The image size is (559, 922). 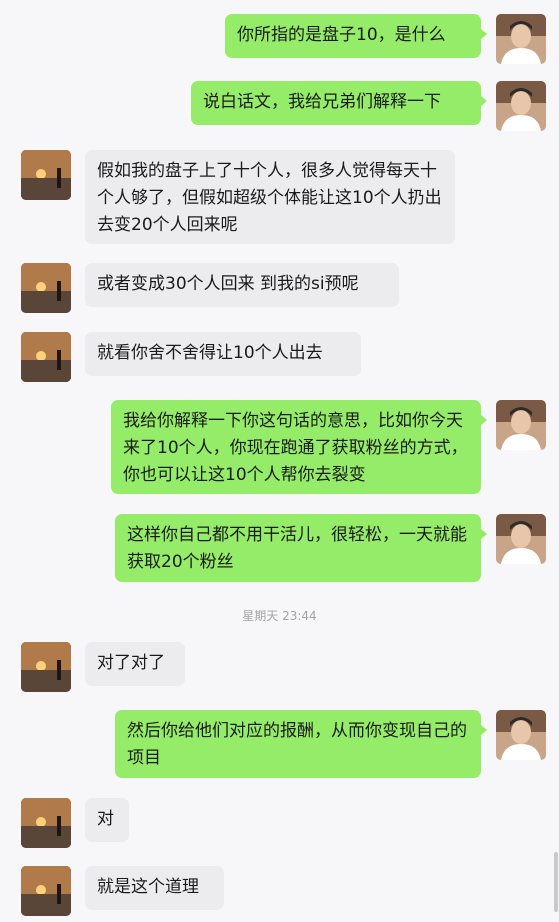 I want to click on message-bubble-mine: 这样你自己都不用干活儿，很轻松，一天就能获取20个粉丝, so click(x=301, y=548).